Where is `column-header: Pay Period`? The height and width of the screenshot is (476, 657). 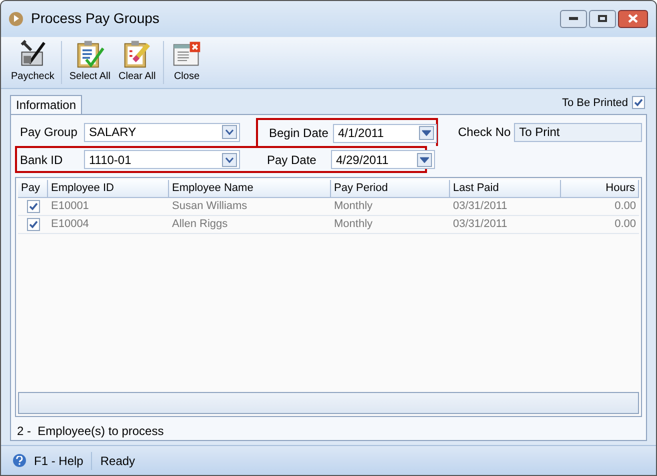
column-header: Pay Period is located at coordinates (390, 189).